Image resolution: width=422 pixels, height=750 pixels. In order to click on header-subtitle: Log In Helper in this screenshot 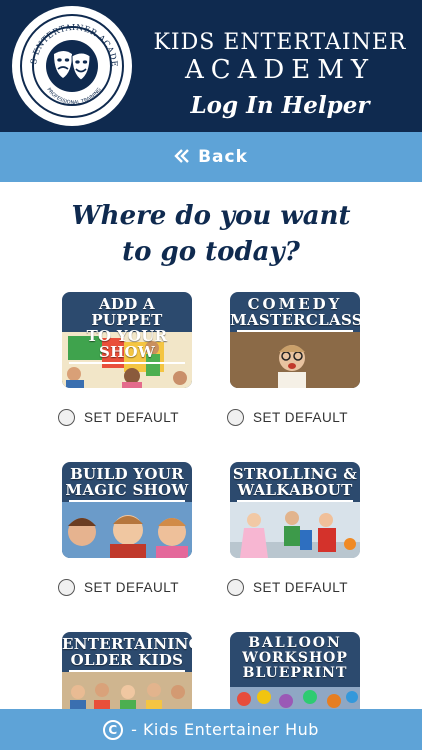, I will do `click(280, 105)`.